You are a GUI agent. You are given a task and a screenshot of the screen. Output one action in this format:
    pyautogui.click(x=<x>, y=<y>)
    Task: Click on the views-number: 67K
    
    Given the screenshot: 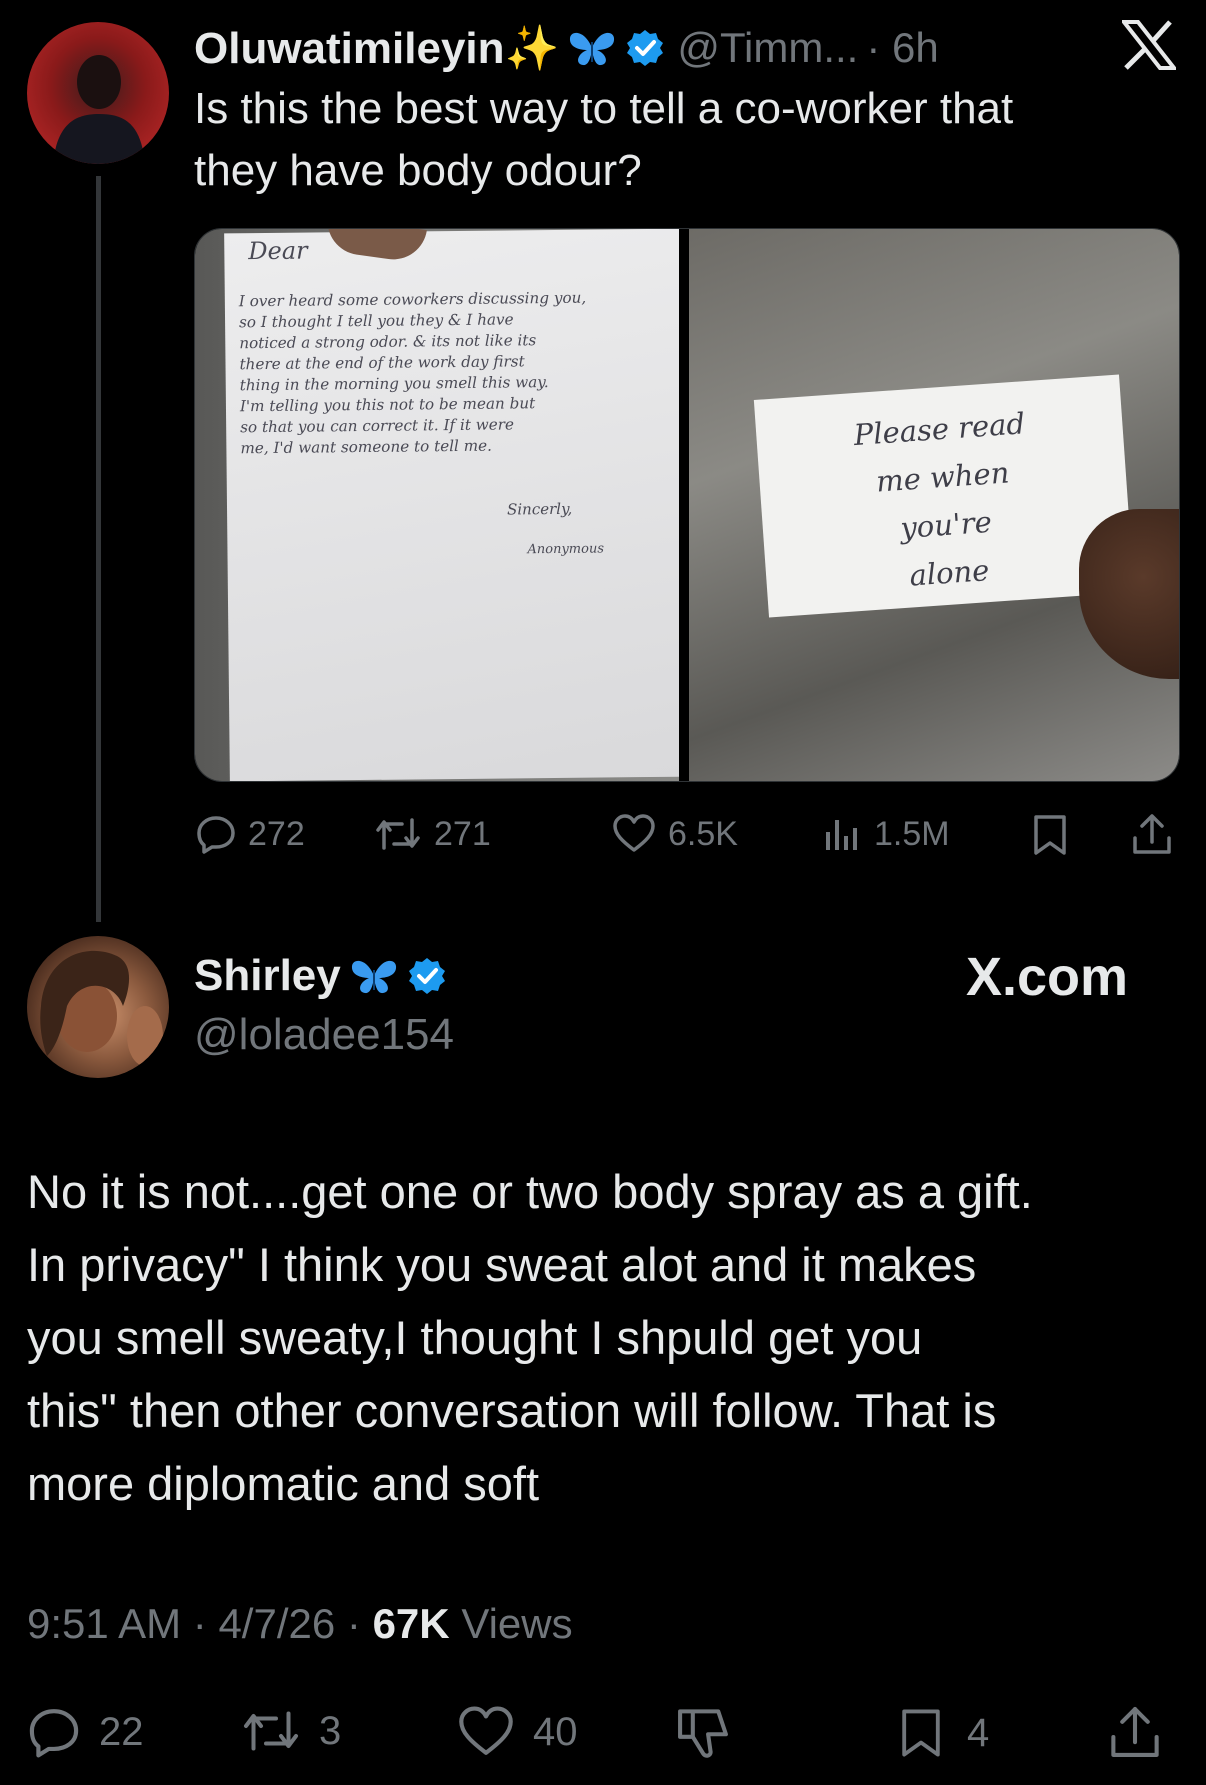 What is the action you would take?
    pyautogui.click(x=411, y=1623)
    